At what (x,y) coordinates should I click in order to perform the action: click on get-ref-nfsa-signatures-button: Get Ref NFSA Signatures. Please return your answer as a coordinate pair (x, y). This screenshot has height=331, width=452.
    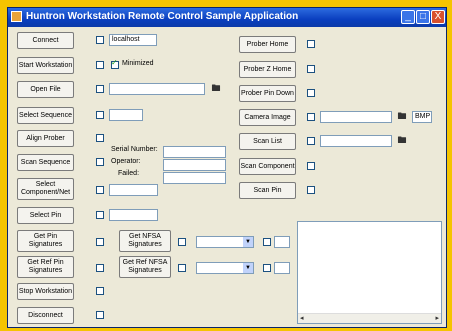
    Looking at the image, I should click on (145, 267).